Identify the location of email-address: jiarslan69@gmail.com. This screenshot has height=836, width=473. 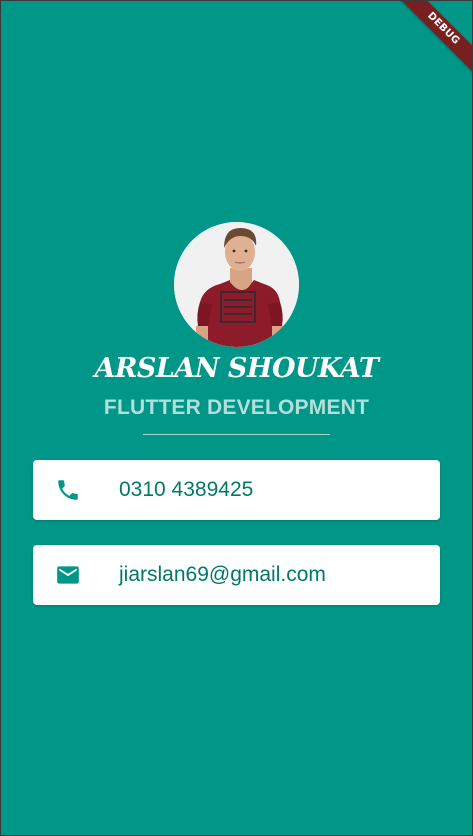
(222, 574).